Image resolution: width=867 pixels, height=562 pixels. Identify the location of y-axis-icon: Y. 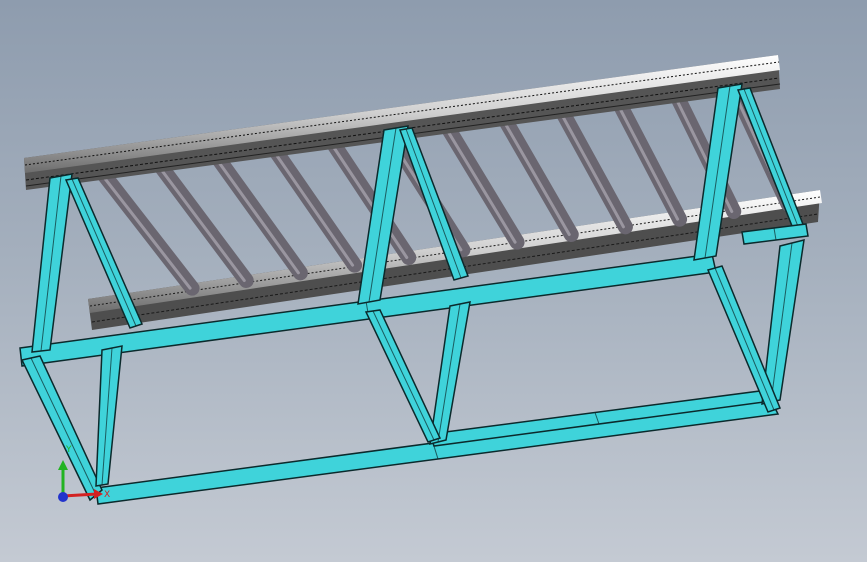
(65, 470).